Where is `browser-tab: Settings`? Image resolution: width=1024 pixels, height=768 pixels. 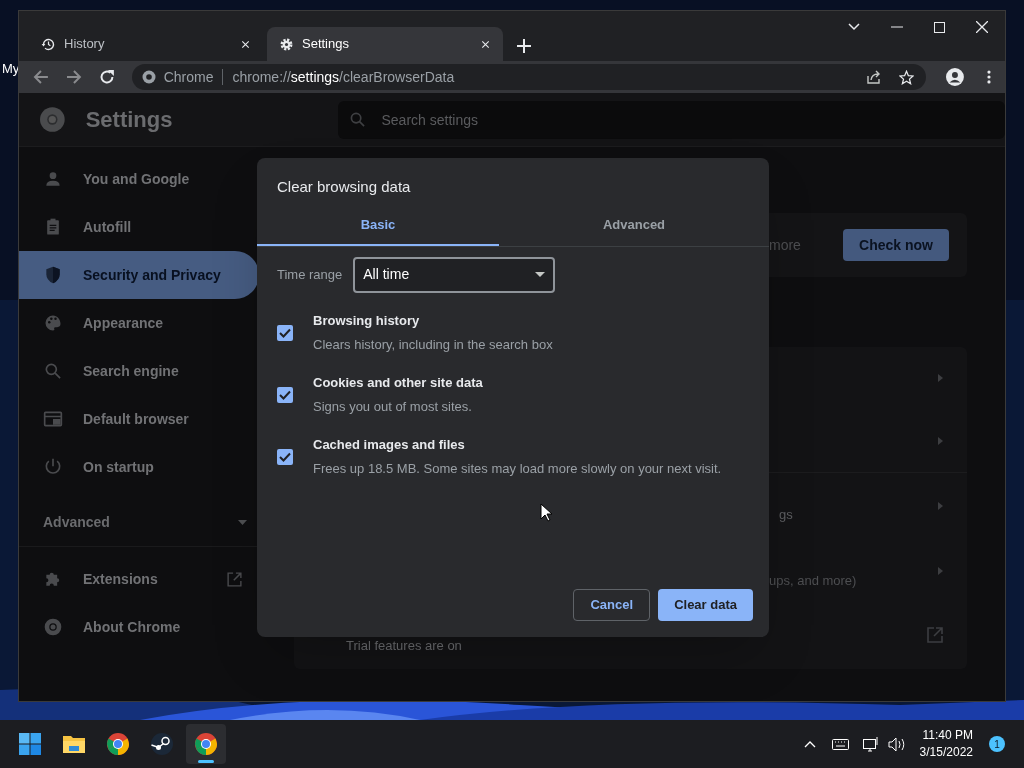
browser-tab: Settings is located at coordinates (385, 44).